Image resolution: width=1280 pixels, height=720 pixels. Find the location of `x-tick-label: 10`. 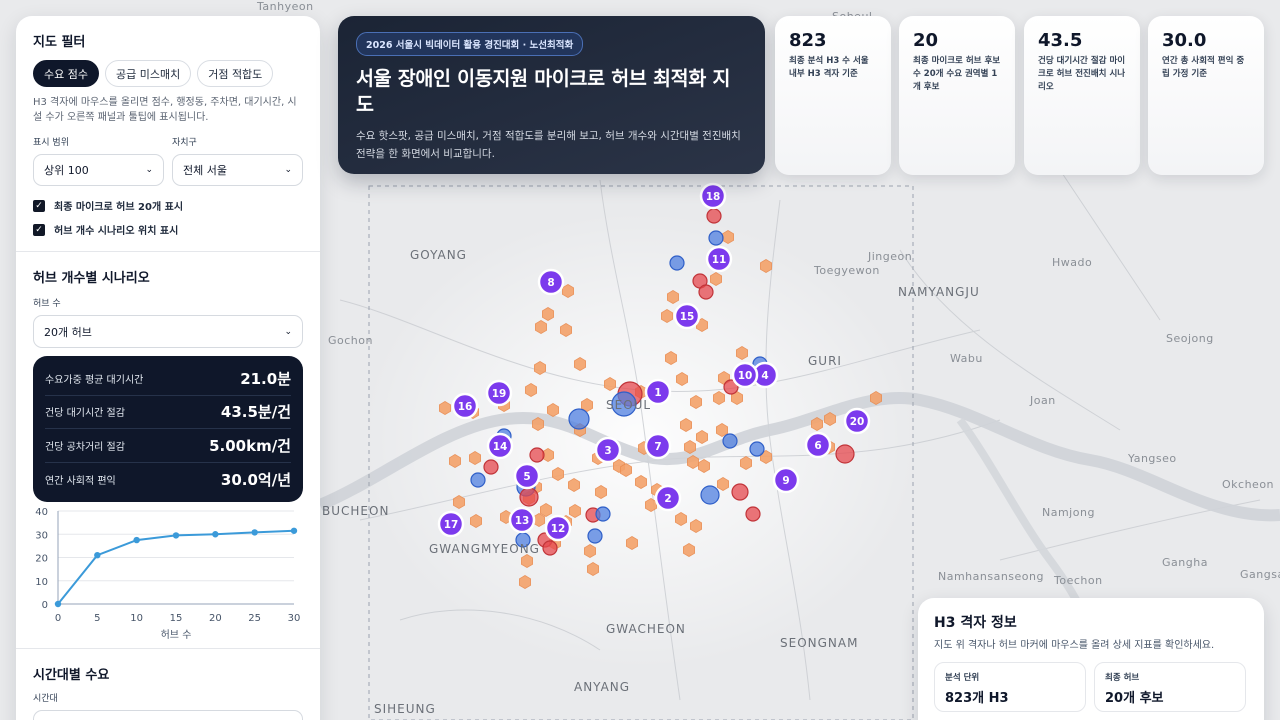

x-tick-label: 10 is located at coordinates (136, 618).